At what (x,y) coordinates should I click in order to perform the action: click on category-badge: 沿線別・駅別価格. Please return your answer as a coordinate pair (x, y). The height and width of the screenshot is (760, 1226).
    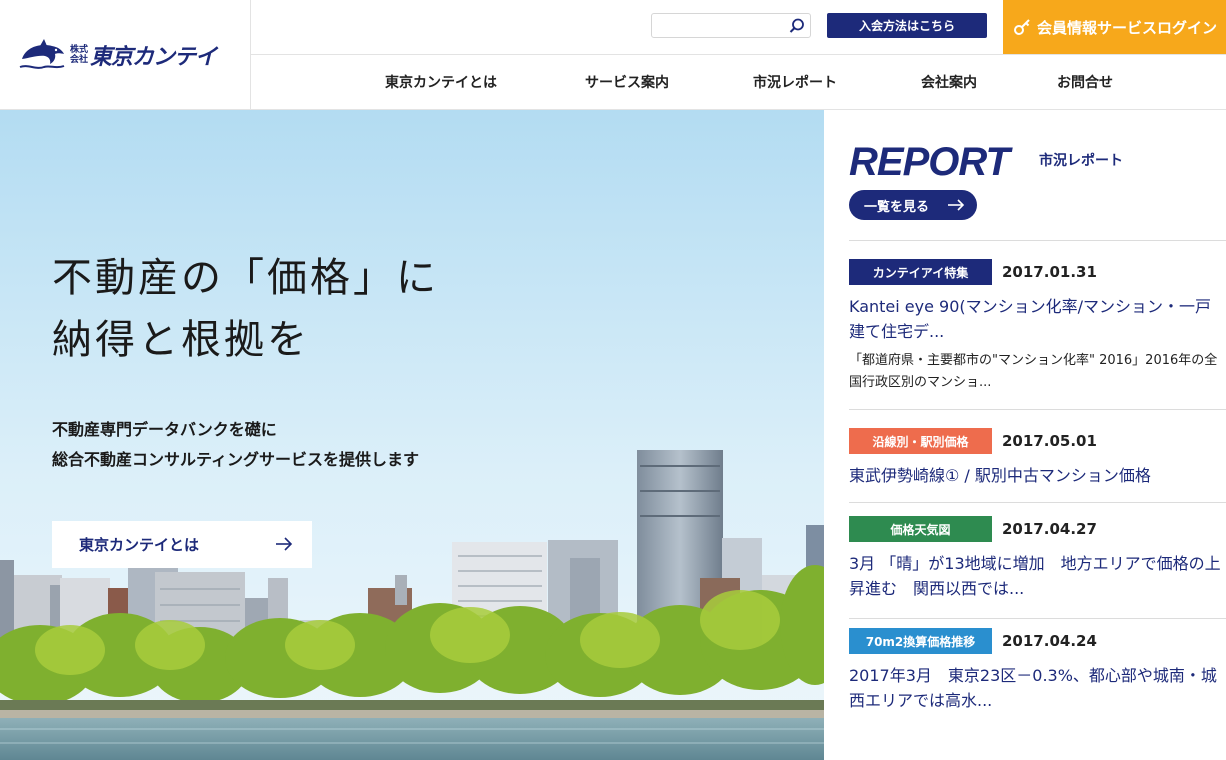
    Looking at the image, I should click on (920, 441).